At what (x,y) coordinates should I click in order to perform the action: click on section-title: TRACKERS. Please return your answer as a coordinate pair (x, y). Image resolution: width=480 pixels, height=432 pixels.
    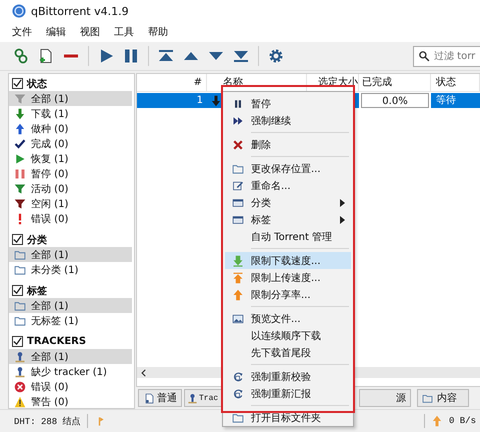
    Looking at the image, I should click on (56, 341).